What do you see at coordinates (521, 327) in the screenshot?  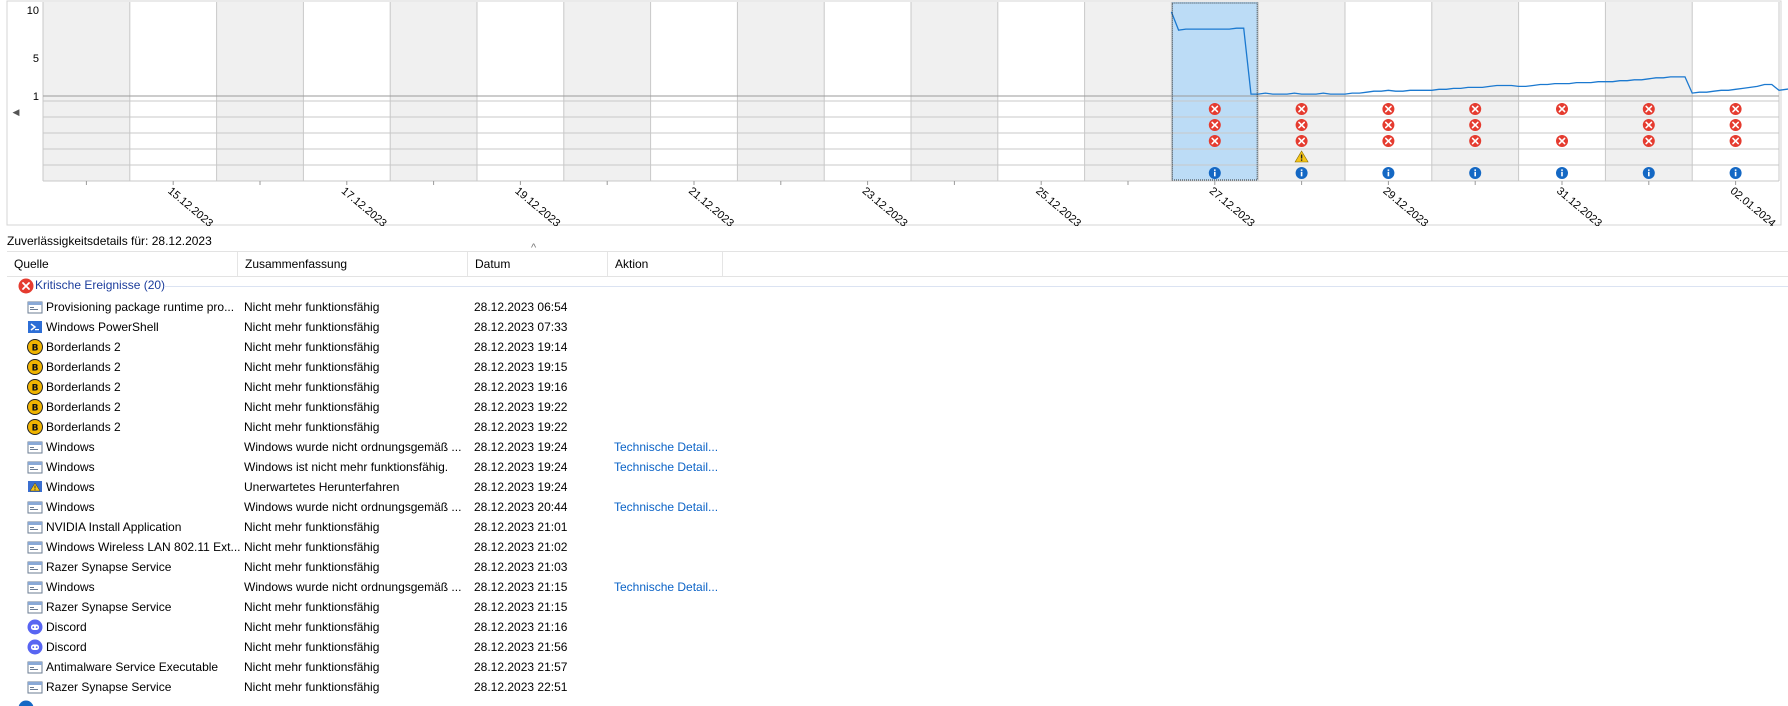 I see `row-date: 28.12.2023 07:33` at bounding box center [521, 327].